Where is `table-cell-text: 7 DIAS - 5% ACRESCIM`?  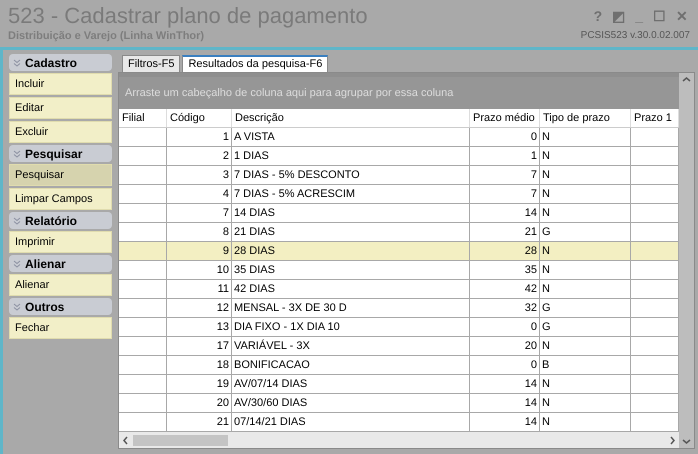 table-cell-text: 7 DIAS - 5% ACRESCIM is located at coordinates (295, 194).